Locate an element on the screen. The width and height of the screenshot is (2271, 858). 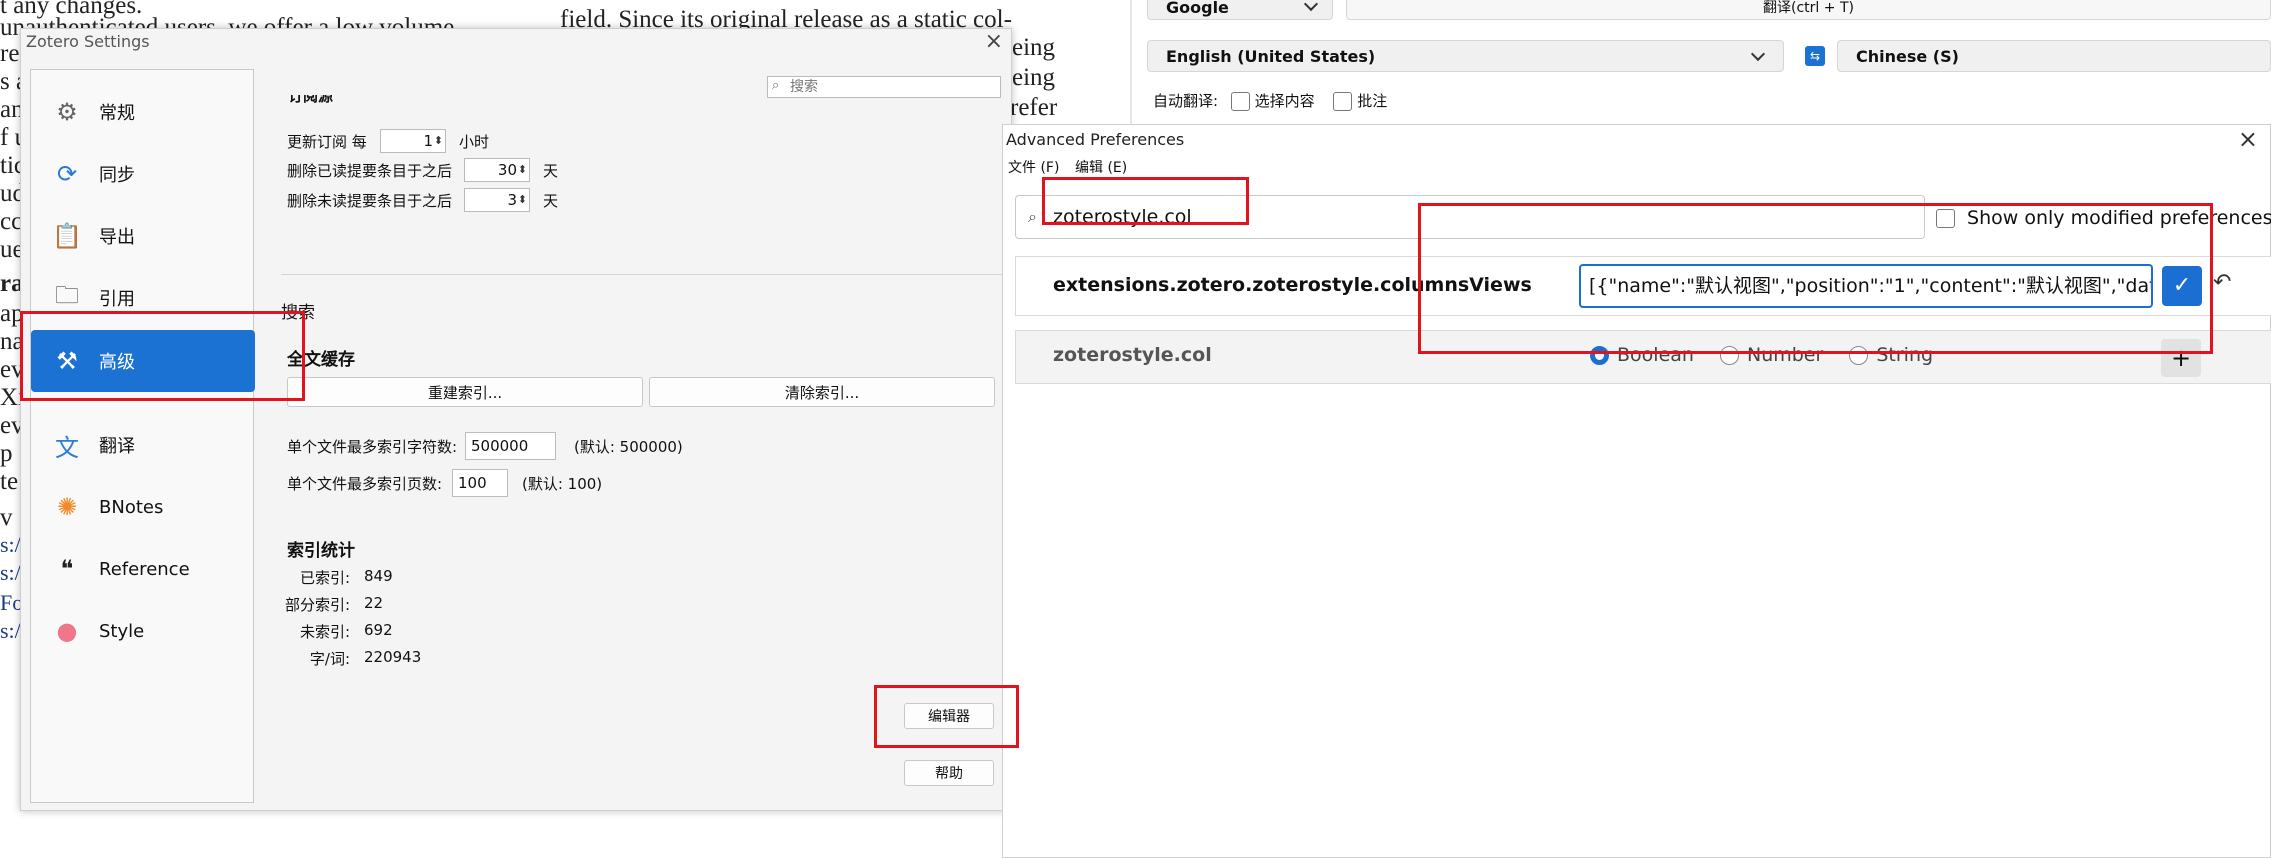
menu-edit: 编辑 (E) is located at coordinates (1101, 167).